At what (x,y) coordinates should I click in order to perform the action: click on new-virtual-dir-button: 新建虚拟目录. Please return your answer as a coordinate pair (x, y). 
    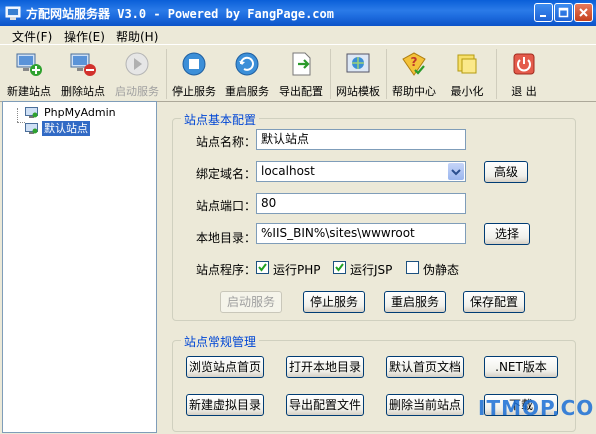
    Looking at the image, I should click on (225, 405).